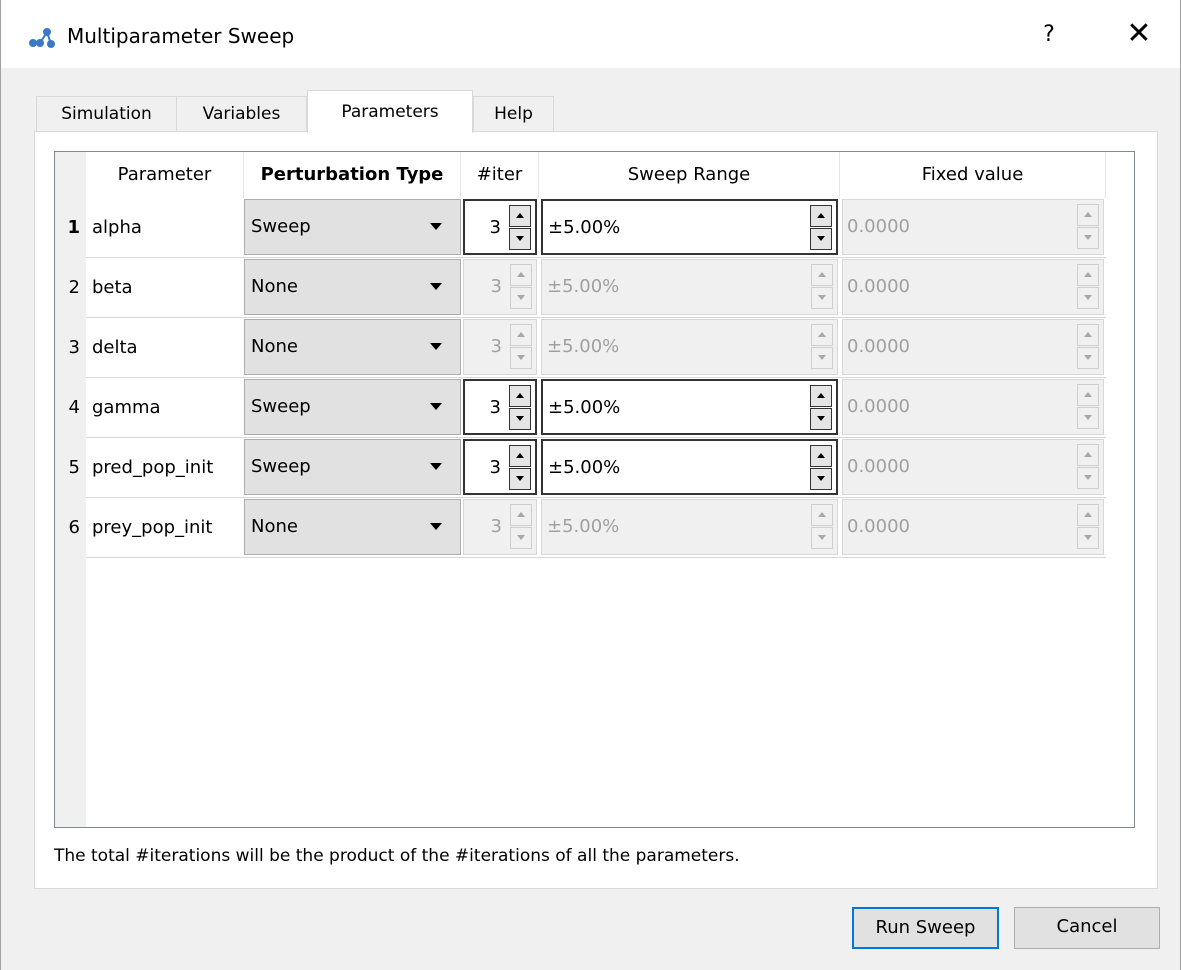  What do you see at coordinates (1139, 33) in the screenshot?
I see `close-button: ✕` at bounding box center [1139, 33].